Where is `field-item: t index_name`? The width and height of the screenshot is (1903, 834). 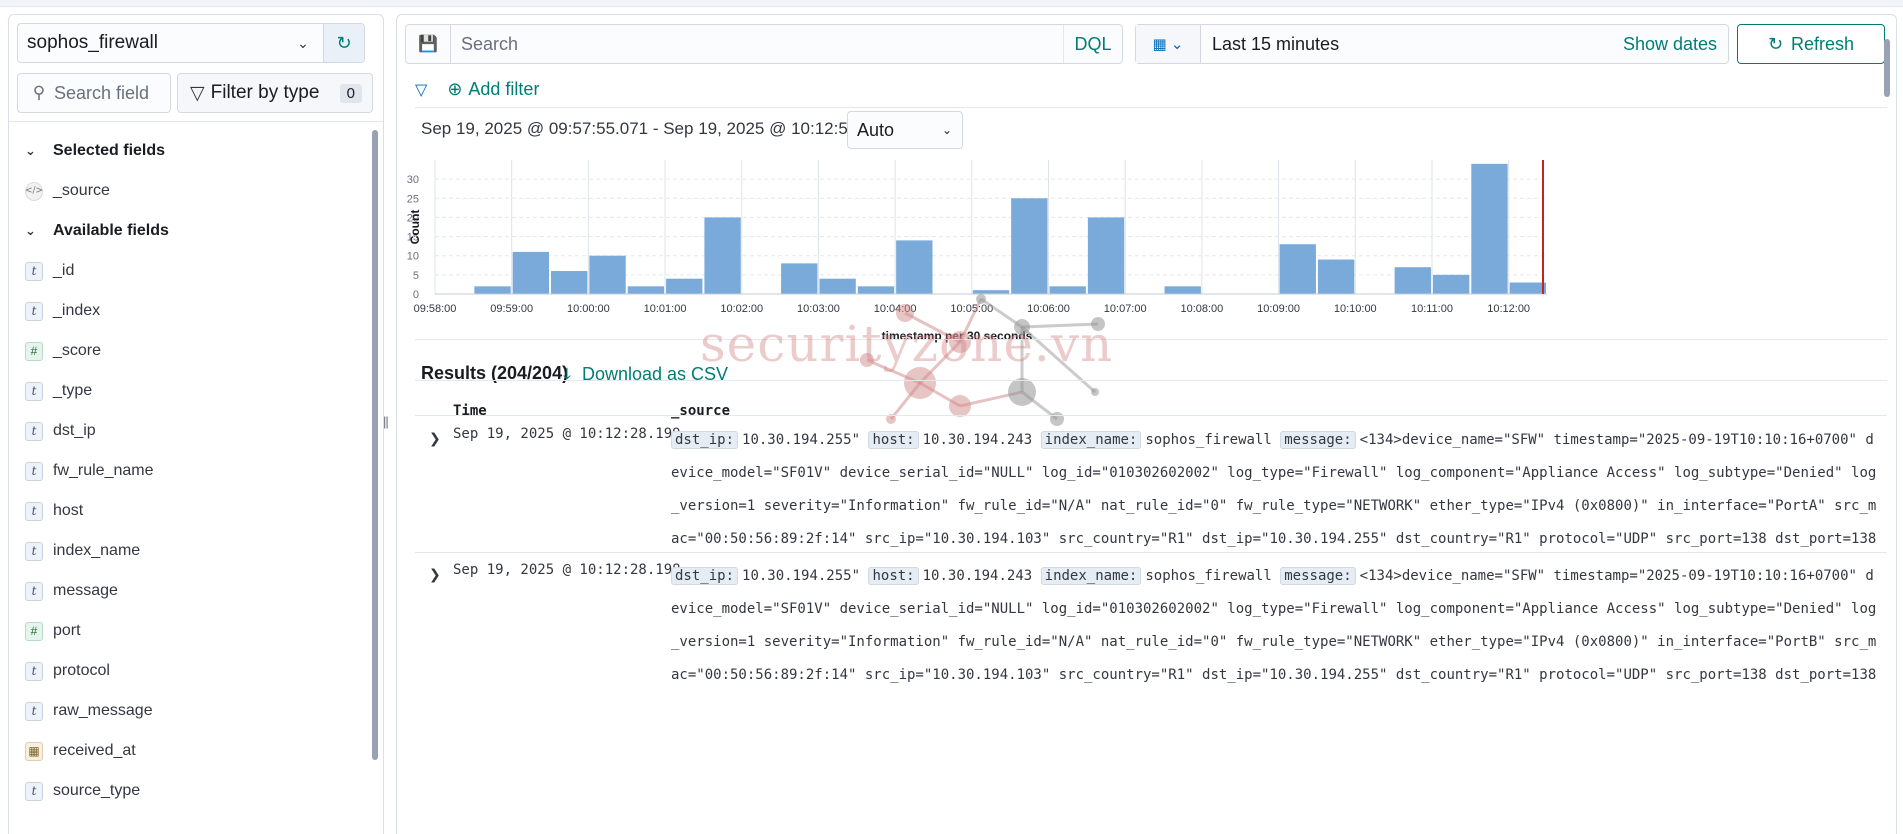 field-item: t index_name is located at coordinates (190, 551).